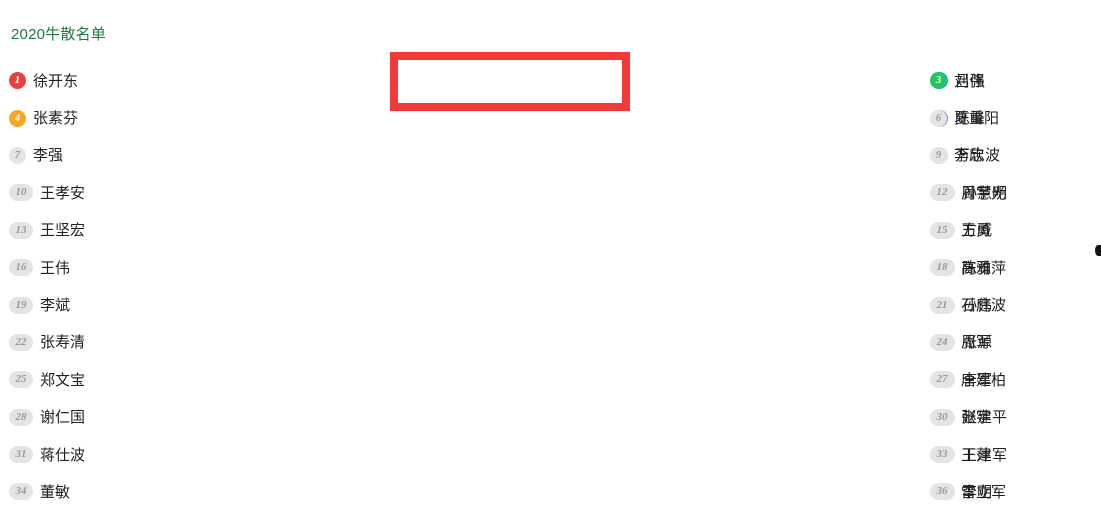 Image resolution: width=1101 pixels, height=515 pixels. Describe the element at coordinates (21, 380) in the screenshot. I see `rank-badge: 25` at that location.